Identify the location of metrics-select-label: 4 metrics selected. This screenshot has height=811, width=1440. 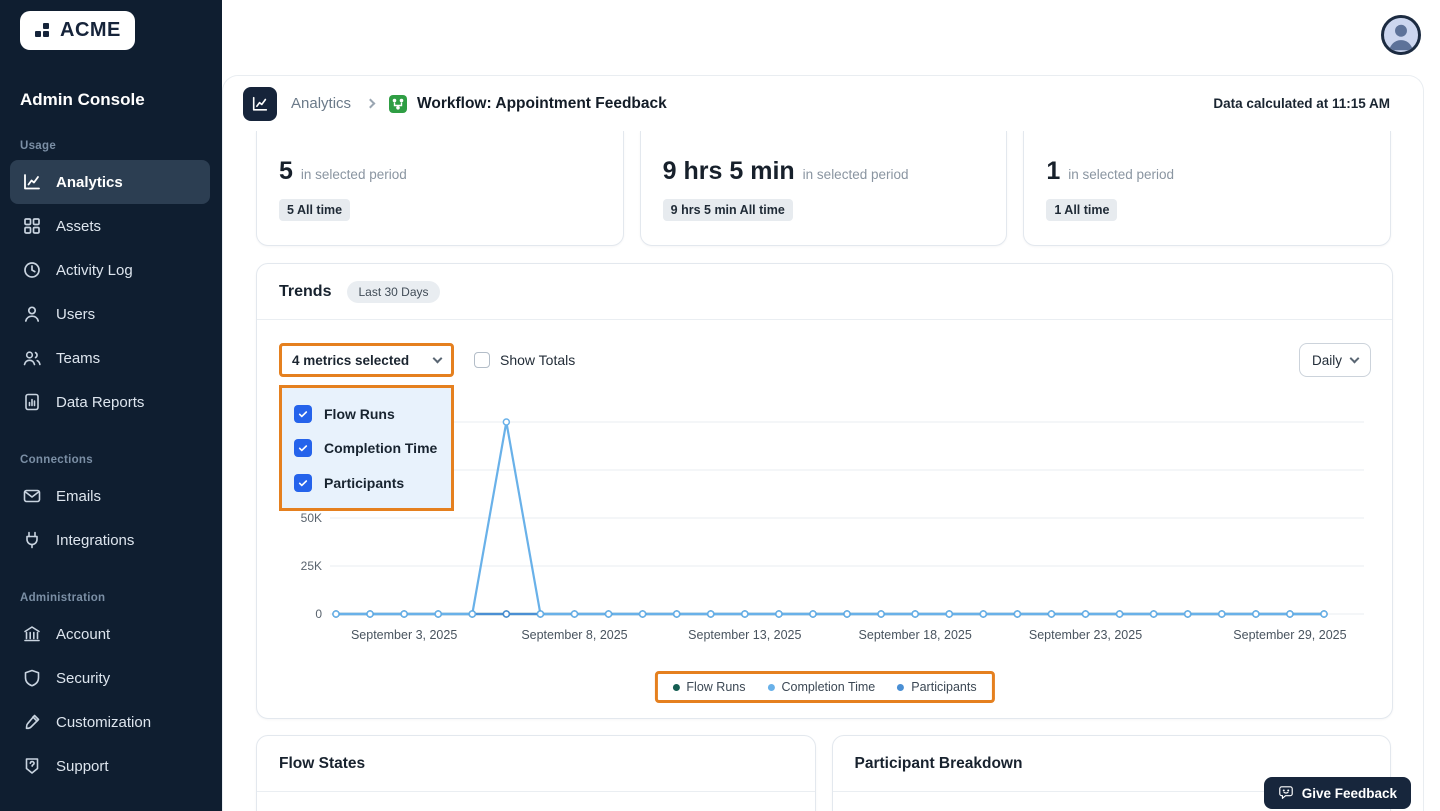
(351, 360).